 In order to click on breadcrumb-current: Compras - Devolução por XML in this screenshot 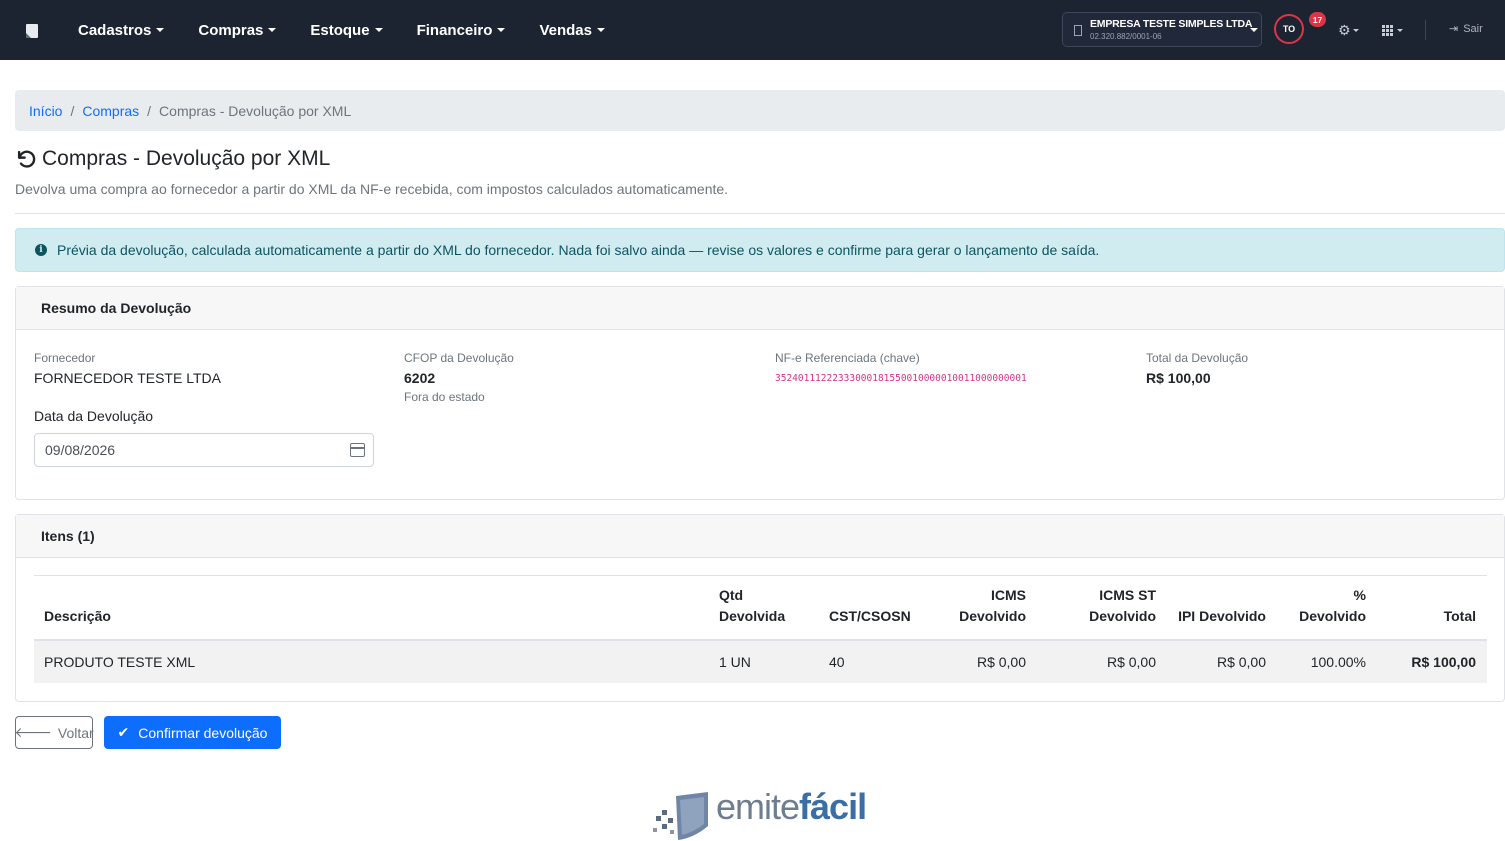, I will do `click(255, 110)`.